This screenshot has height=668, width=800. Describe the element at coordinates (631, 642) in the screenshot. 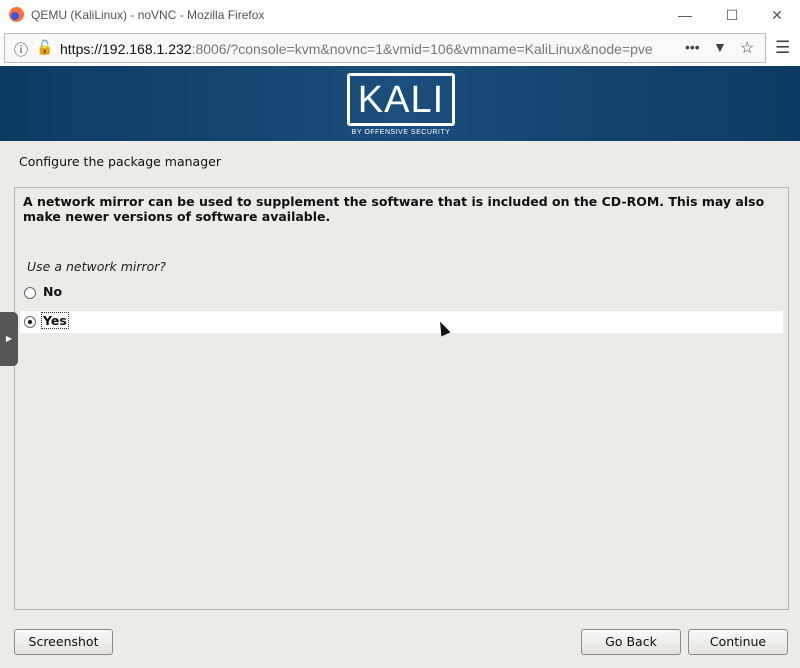

I see `go-back-button: Go Back` at that location.